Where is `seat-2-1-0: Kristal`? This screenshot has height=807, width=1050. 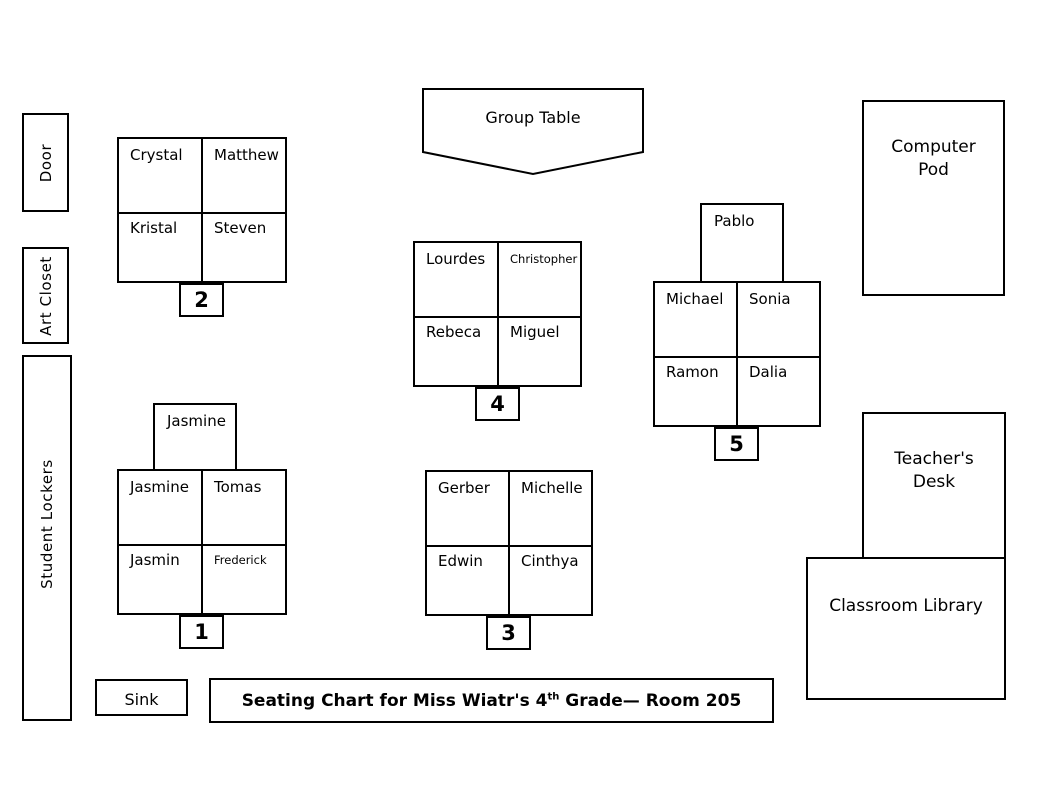
seat-2-1-0: Kristal is located at coordinates (161, 246).